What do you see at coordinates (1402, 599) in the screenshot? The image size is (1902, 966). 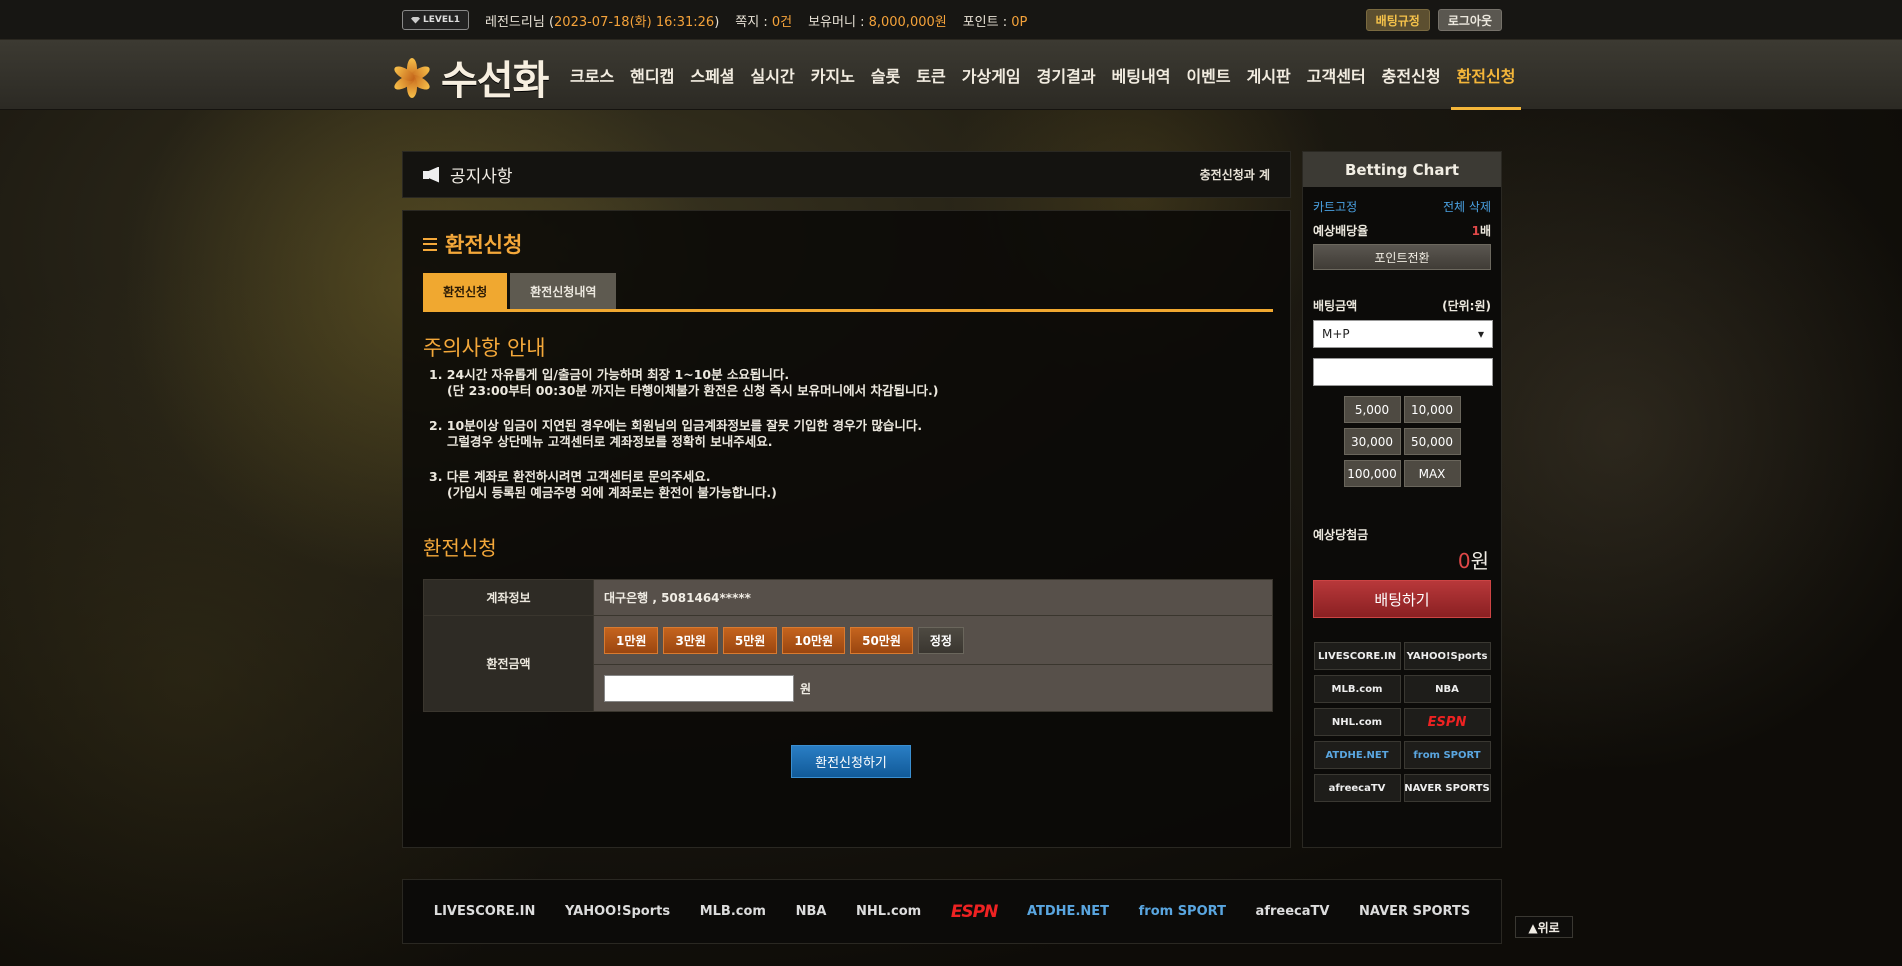 I see `place-bet-button: 배팅하기` at bounding box center [1402, 599].